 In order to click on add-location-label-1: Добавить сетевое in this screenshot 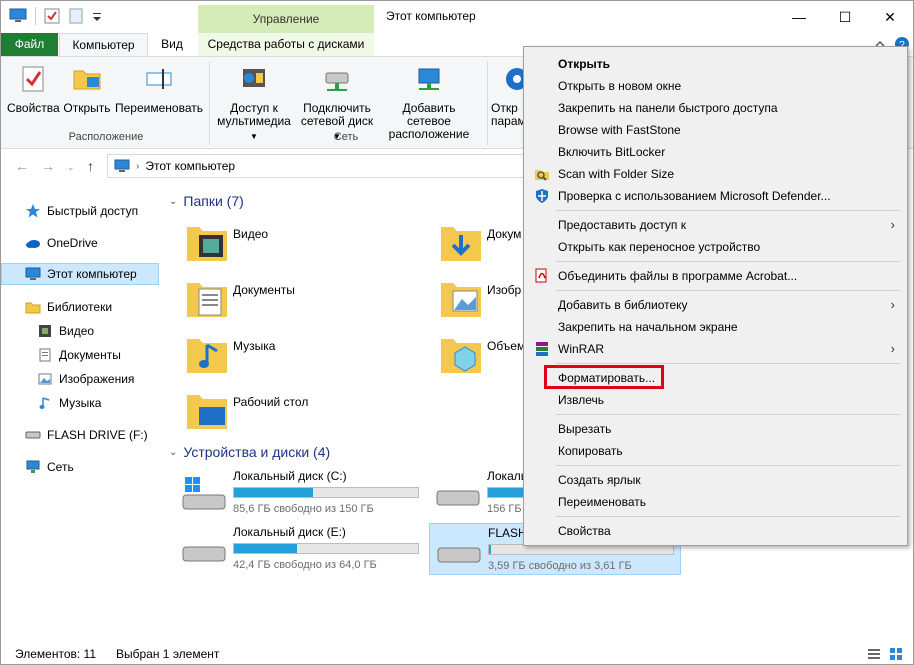, I will do `click(429, 114)`.